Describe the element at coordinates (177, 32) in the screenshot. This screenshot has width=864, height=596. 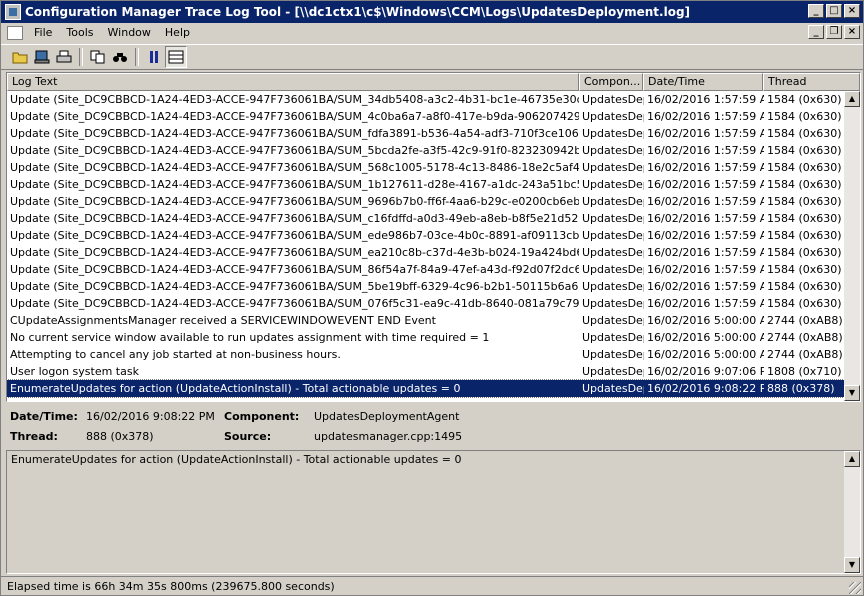
I see `menu-help: Help` at that location.